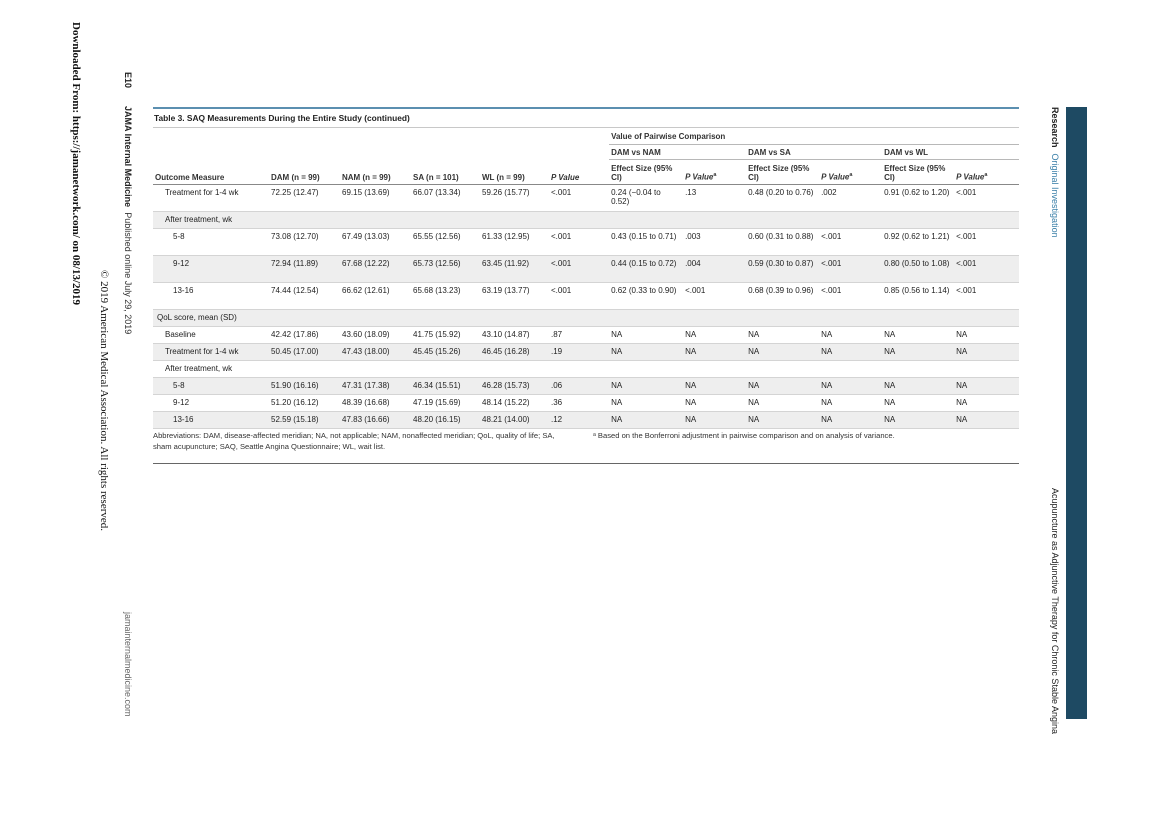 The image size is (1169, 826). I want to click on published-date: Published online July 29, 2019, so click(128, 273).